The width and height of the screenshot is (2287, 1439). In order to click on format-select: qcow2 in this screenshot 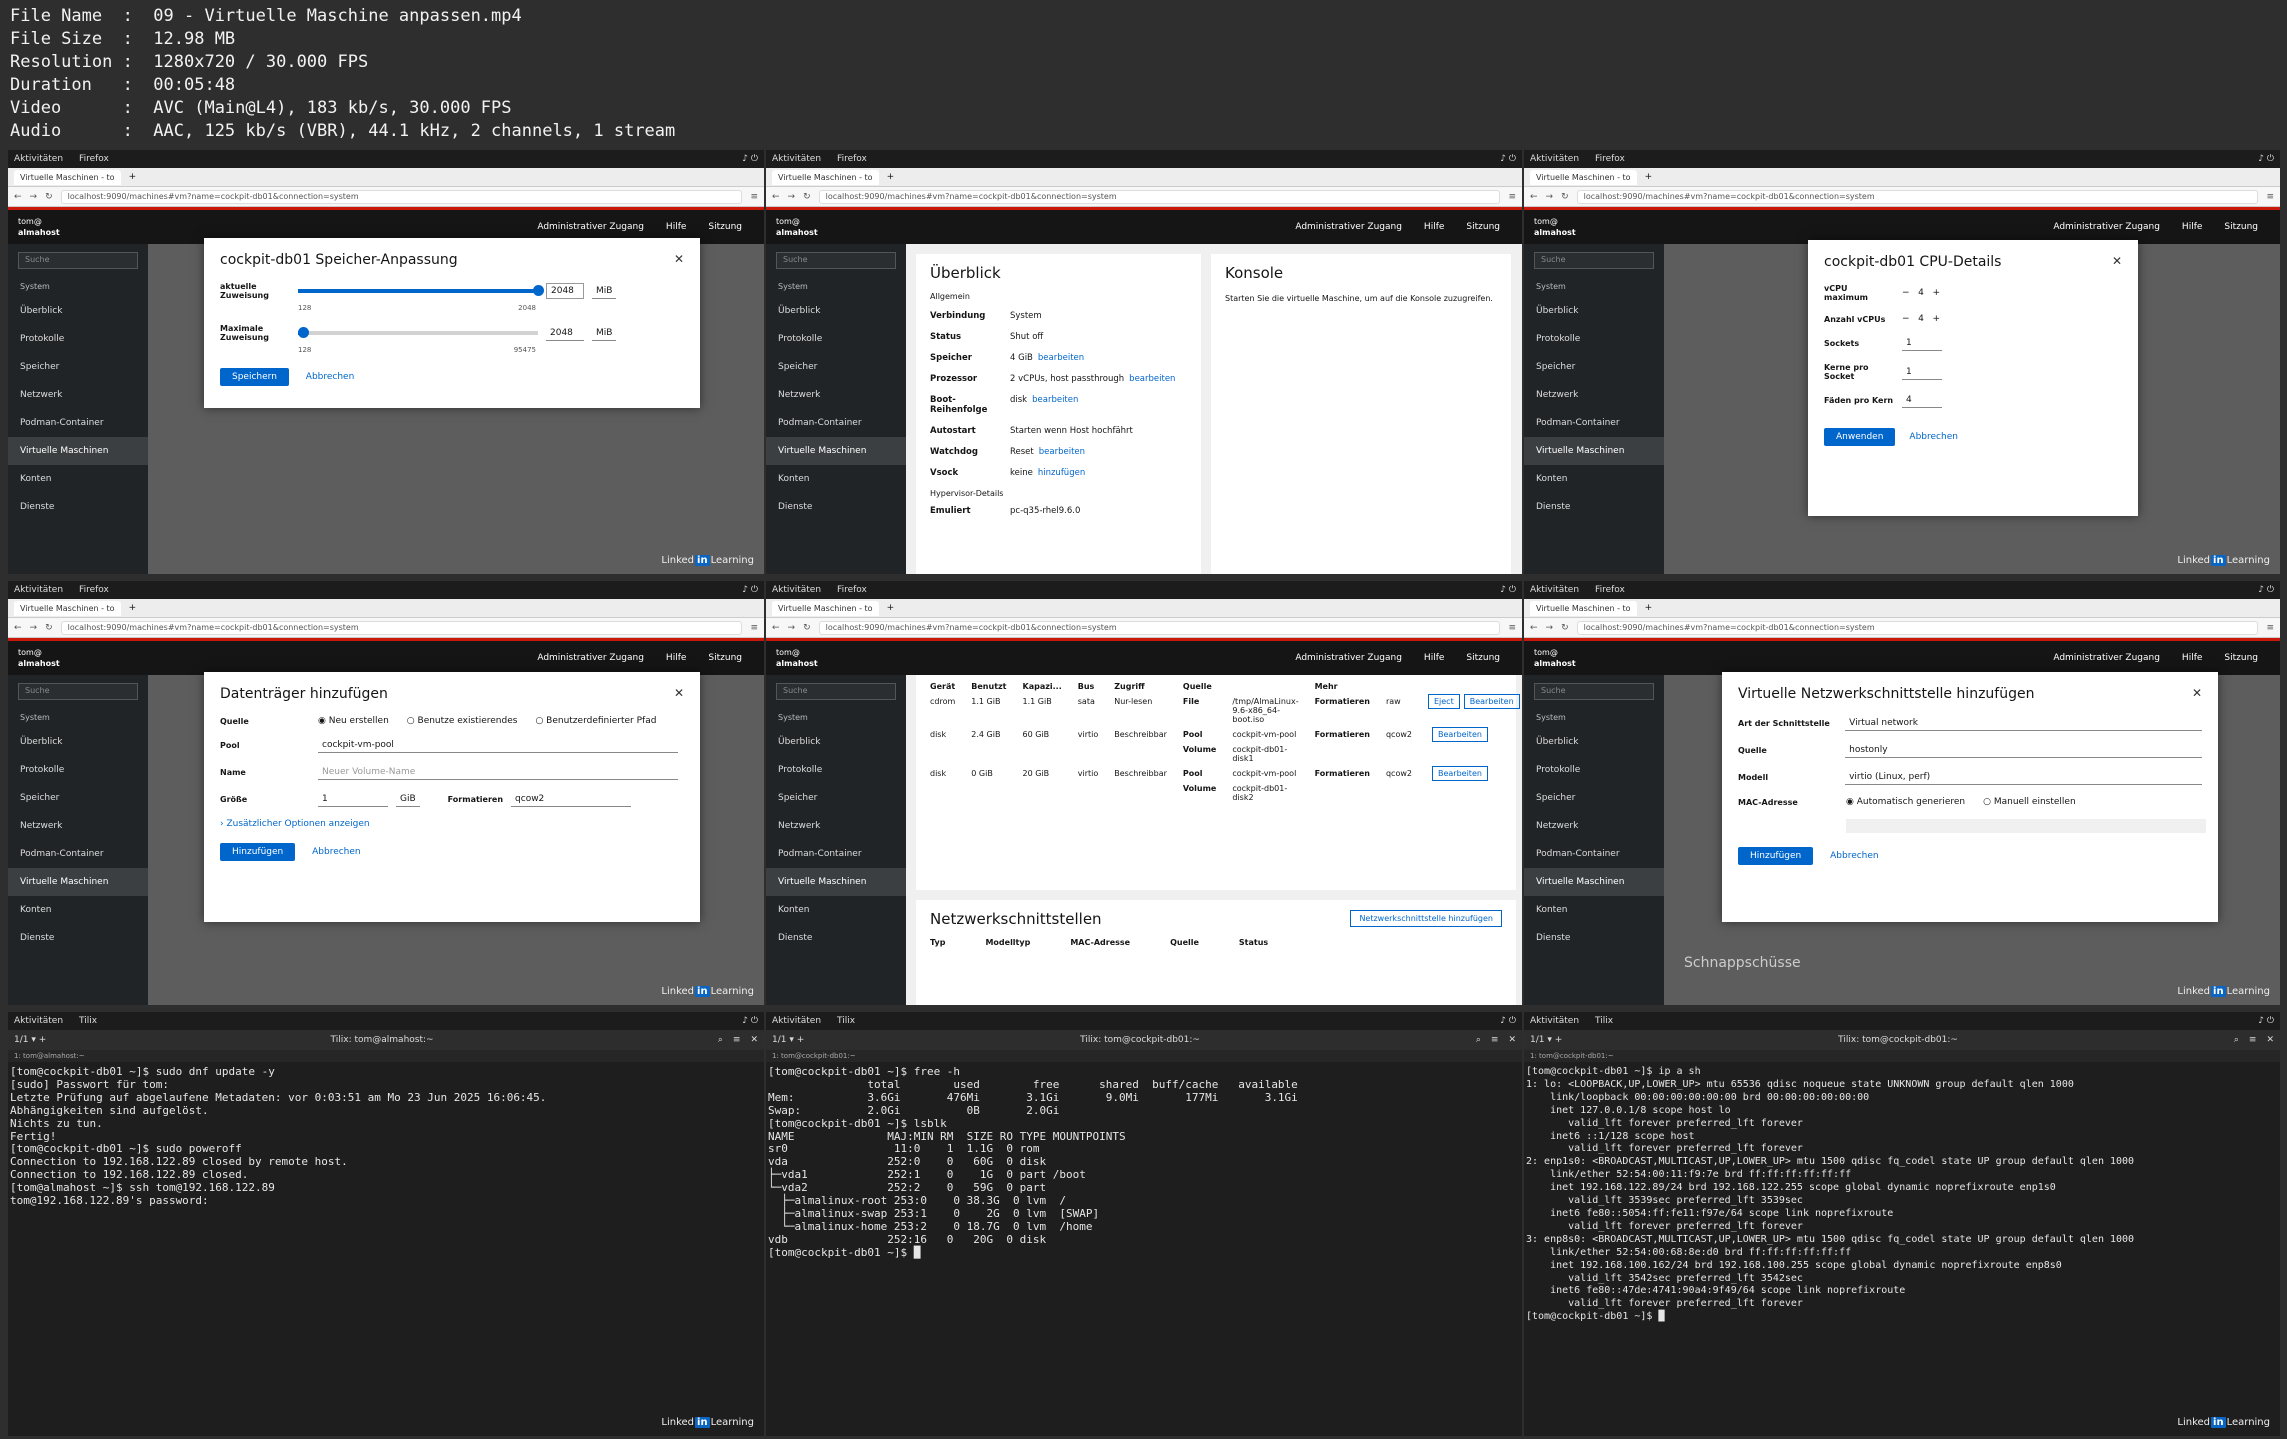, I will do `click(571, 799)`.